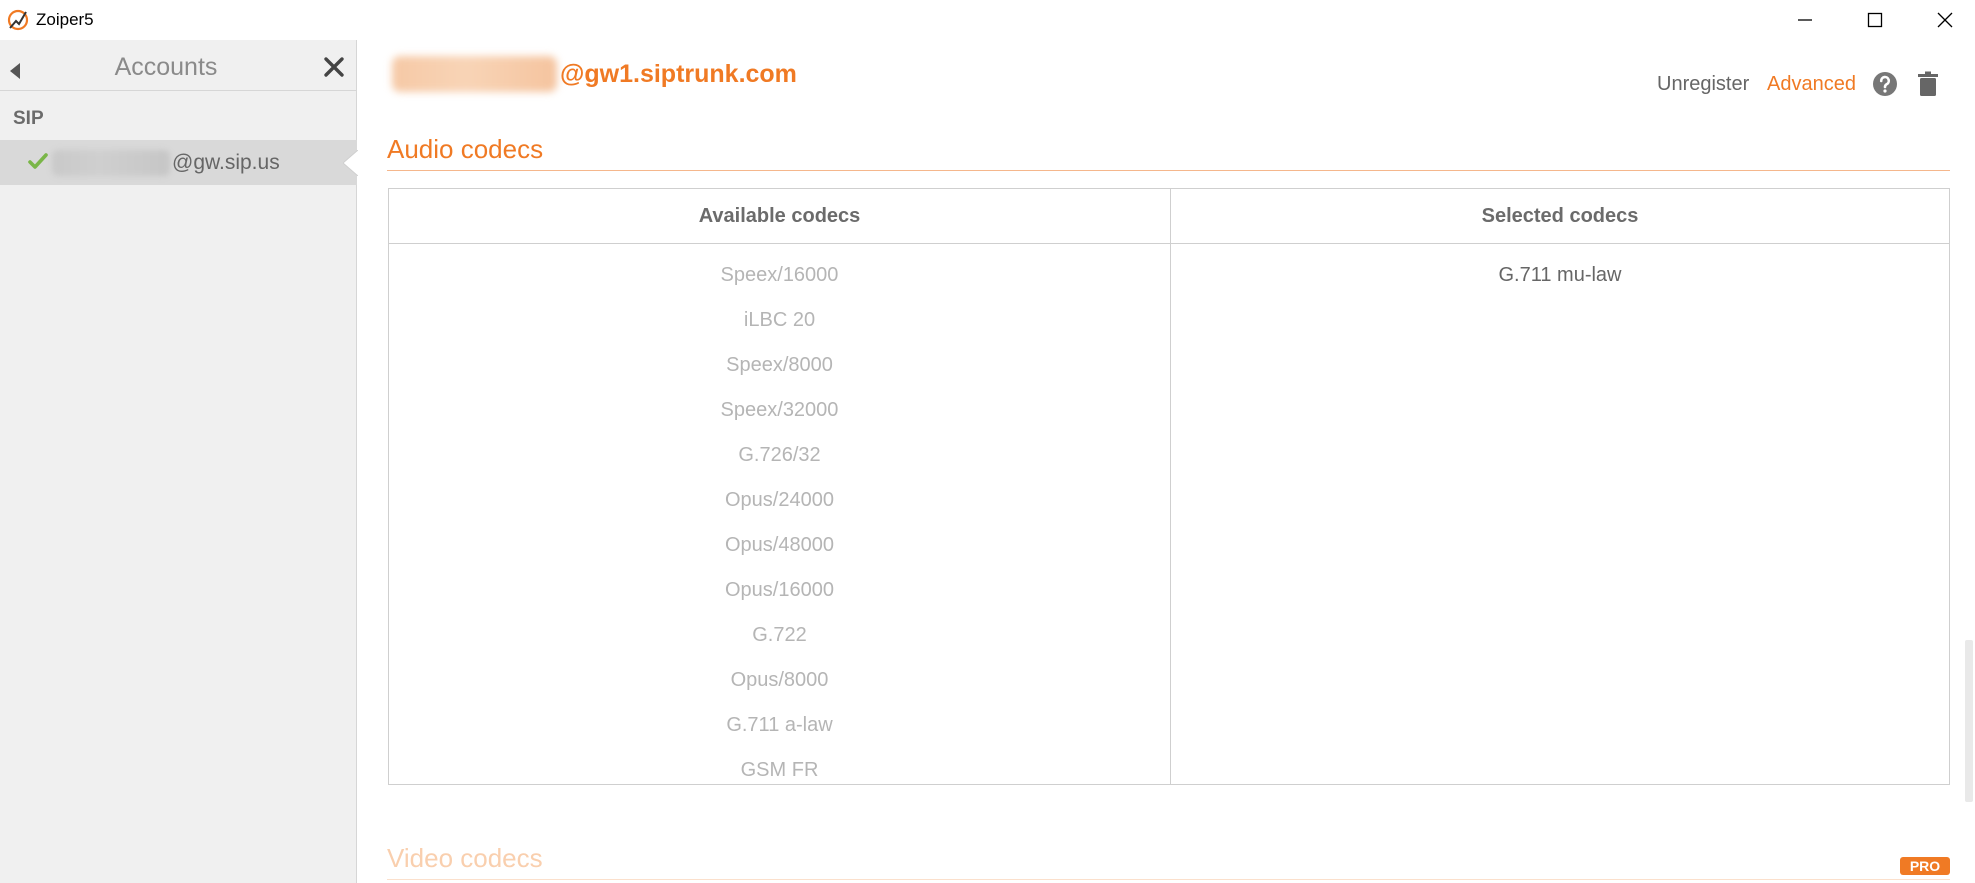 The image size is (1975, 883). I want to click on audio-codecs-divider, so click(1168, 170).